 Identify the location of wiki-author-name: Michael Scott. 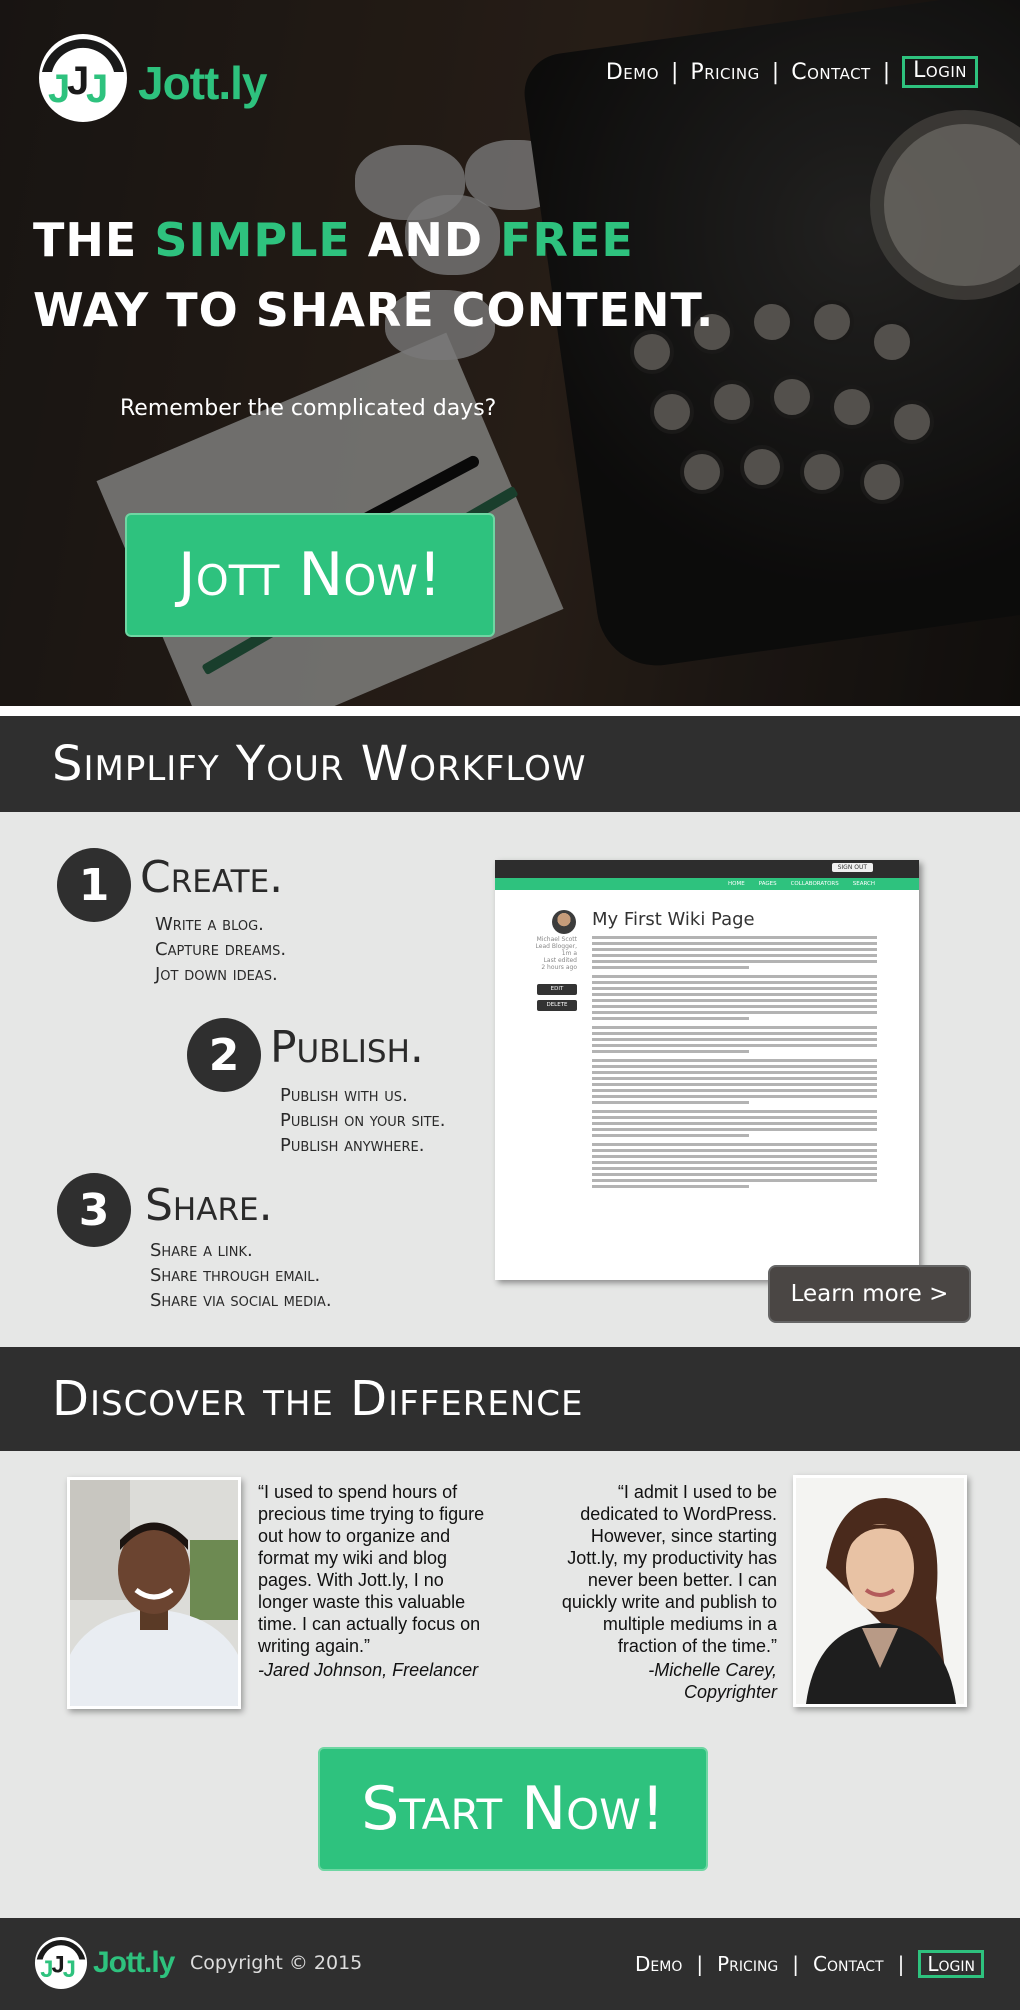
(556, 939).